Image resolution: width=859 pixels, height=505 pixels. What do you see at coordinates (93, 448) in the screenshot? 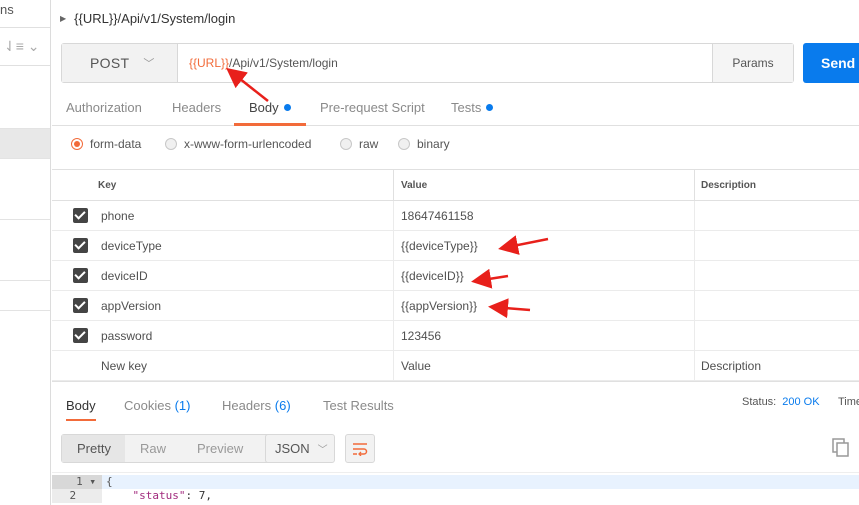
I see `view-pretty-button: Pretty` at bounding box center [93, 448].